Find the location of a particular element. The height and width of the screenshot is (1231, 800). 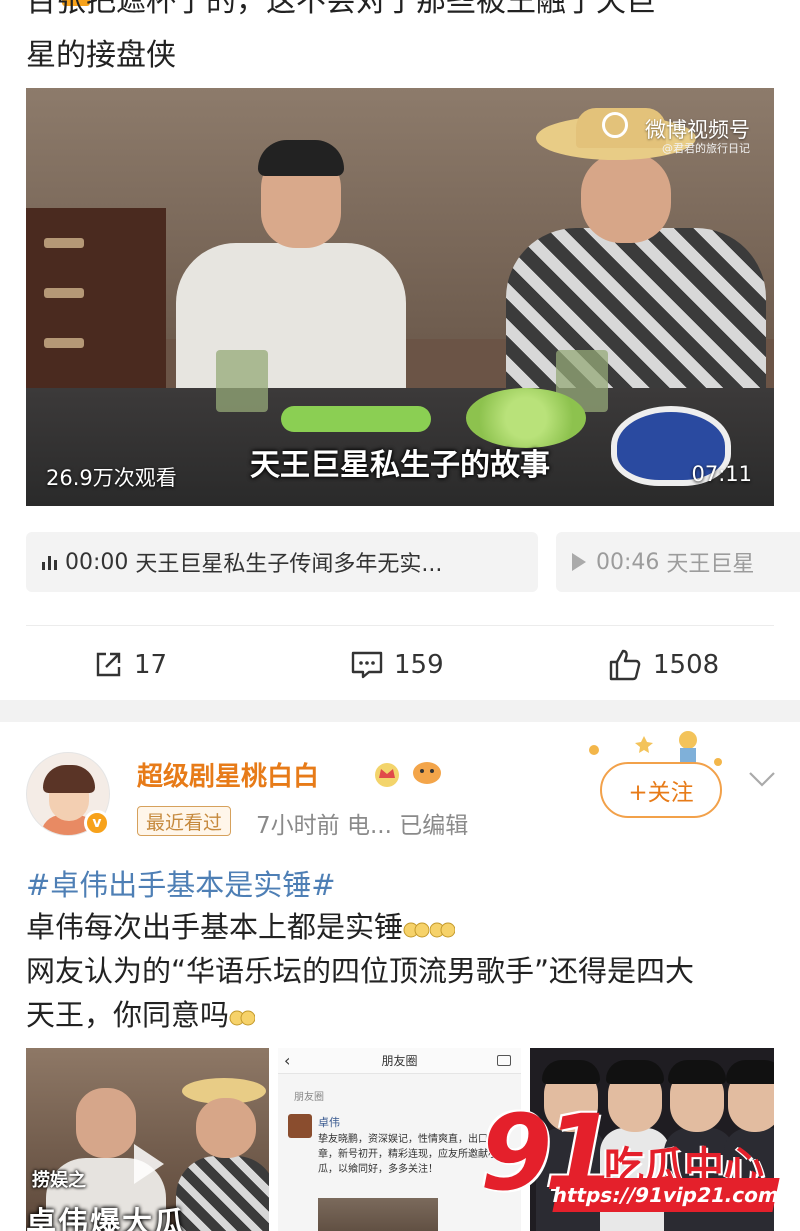

back-icon: ‹ is located at coordinates (287, 1060).